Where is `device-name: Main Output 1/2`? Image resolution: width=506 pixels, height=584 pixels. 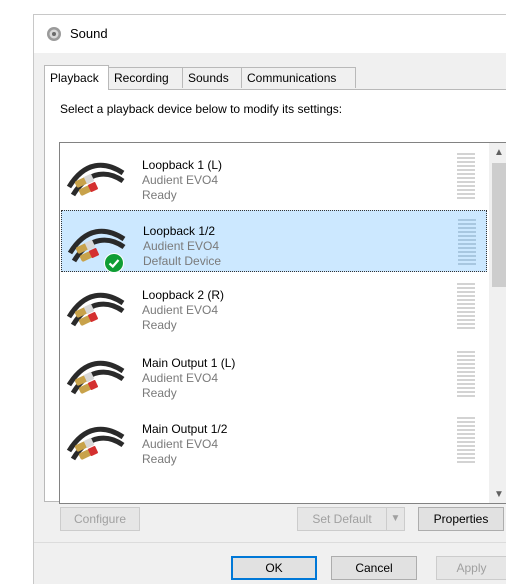 device-name: Main Output 1/2 is located at coordinates (185, 429).